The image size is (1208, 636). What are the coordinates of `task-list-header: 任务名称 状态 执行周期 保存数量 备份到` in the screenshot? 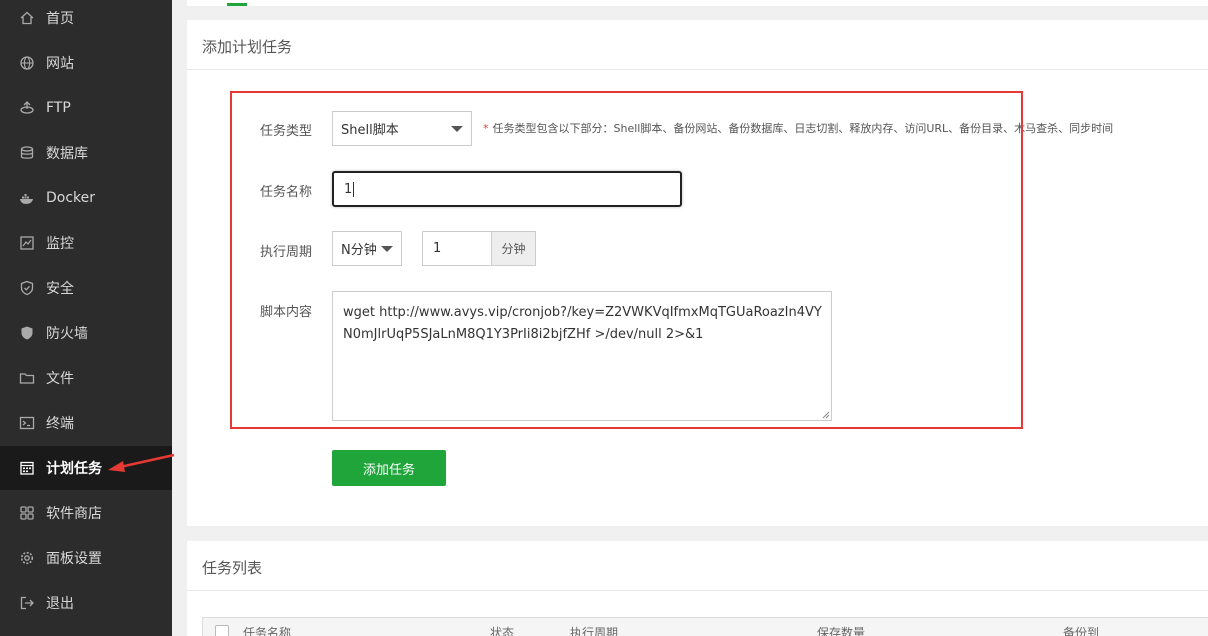 It's located at (705, 626).